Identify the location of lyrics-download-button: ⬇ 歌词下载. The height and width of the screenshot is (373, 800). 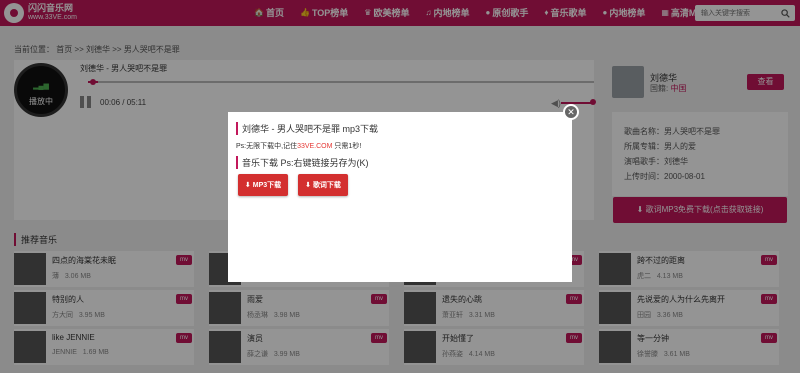
(323, 185).